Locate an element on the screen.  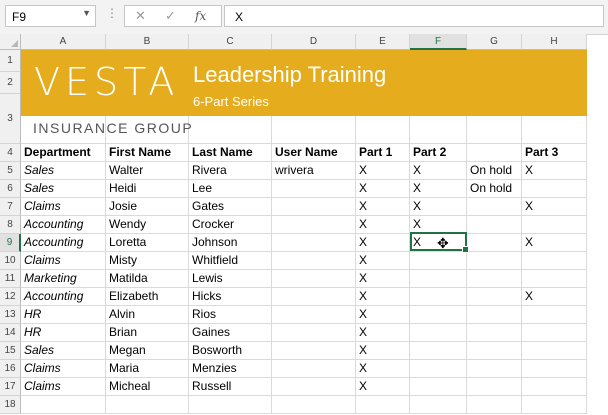
cell-H16 is located at coordinates (554, 369).